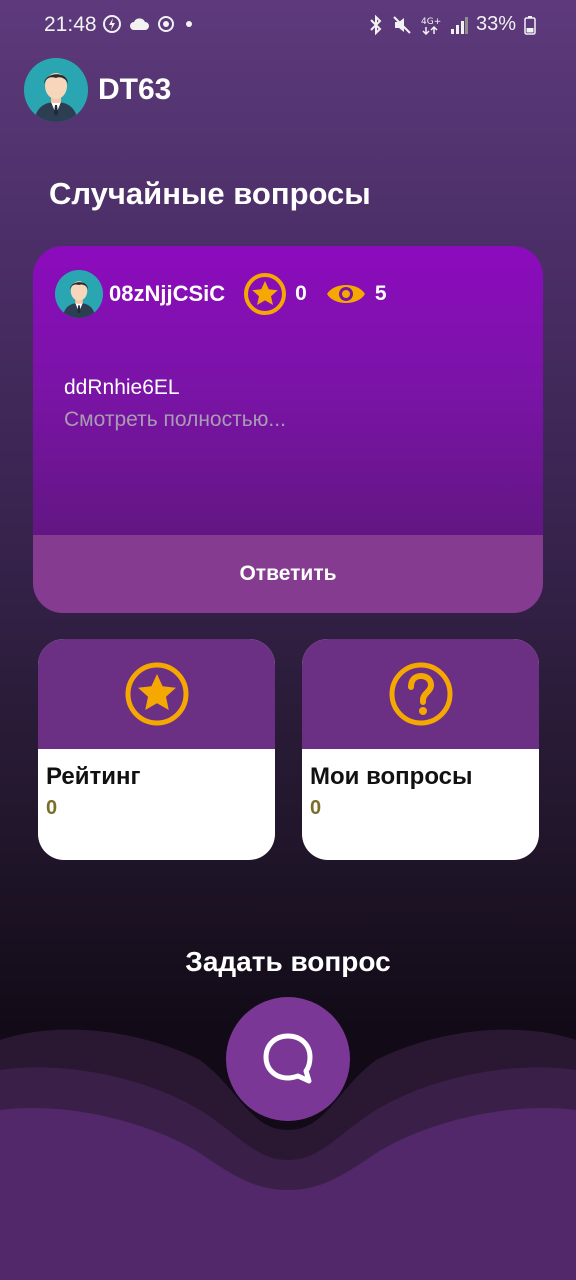 The image size is (576, 1280). Describe the element at coordinates (431, 22) in the screenshot. I see `svg-text: 4G+` at that location.